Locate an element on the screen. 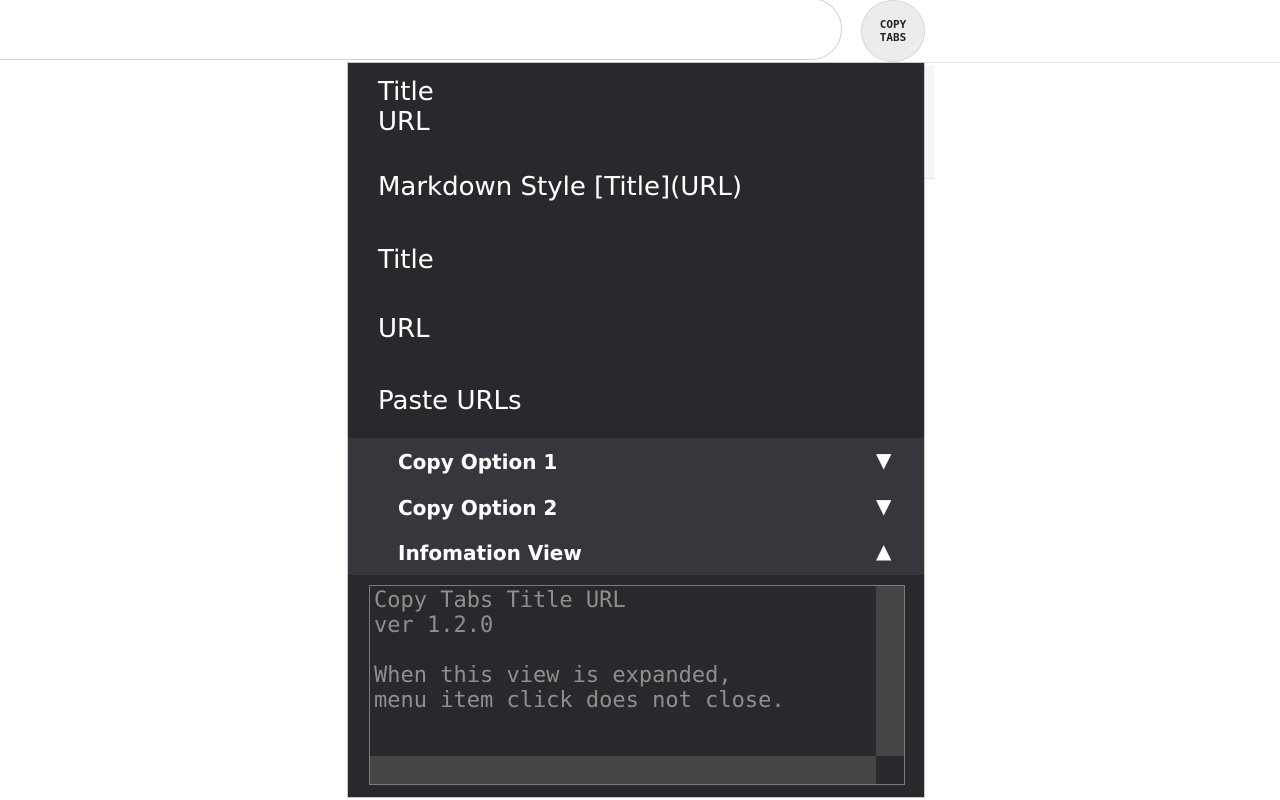 This screenshot has height=800, width=1280. copy-tabs-extension-button: COPY TABS is located at coordinates (893, 31).